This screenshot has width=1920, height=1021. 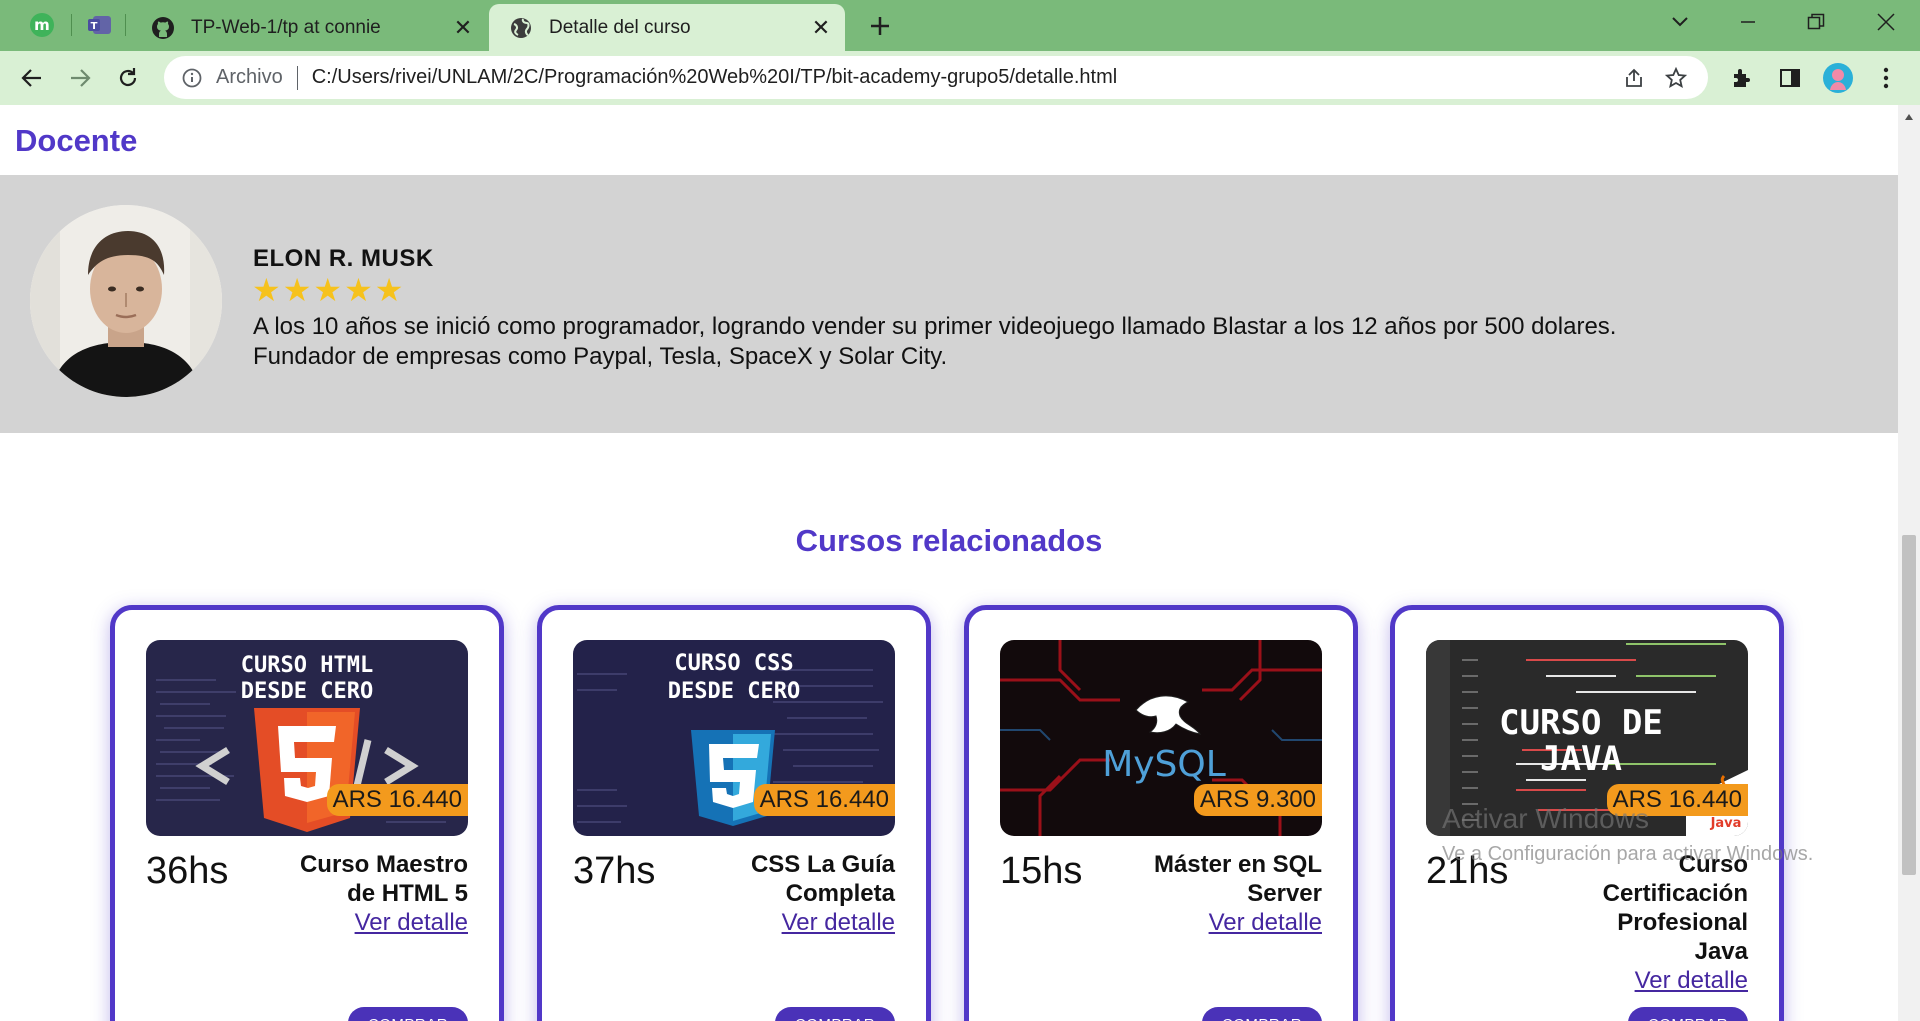 What do you see at coordinates (880, 26) in the screenshot?
I see `new-tab-button` at bounding box center [880, 26].